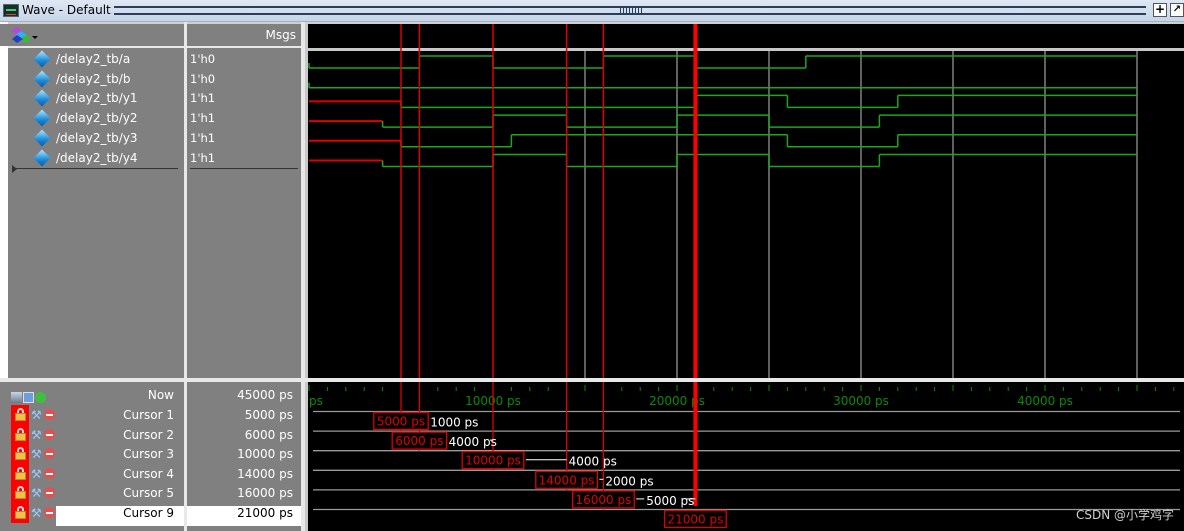 The height and width of the screenshot is (531, 1184). Describe the element at coordinates (11, 10) in the screenshot. I see `wave-app-icon` at that location.